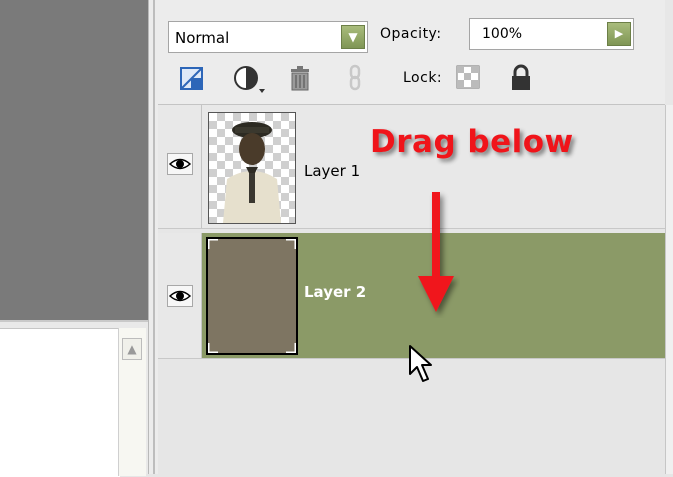  I want to click on lower-panel: ▲, so click(74, 398).